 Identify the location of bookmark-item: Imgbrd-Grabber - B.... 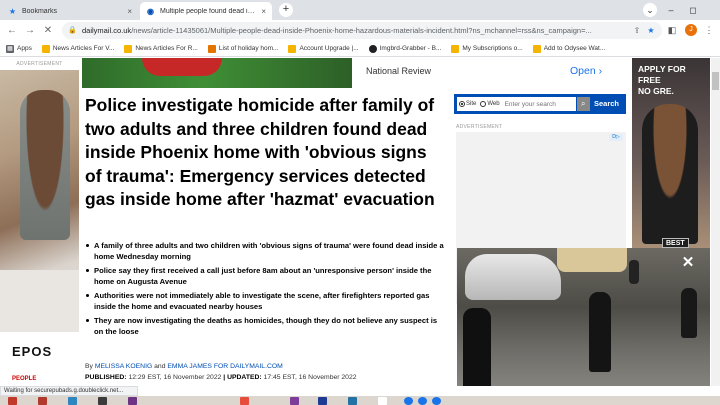
(405, 48).